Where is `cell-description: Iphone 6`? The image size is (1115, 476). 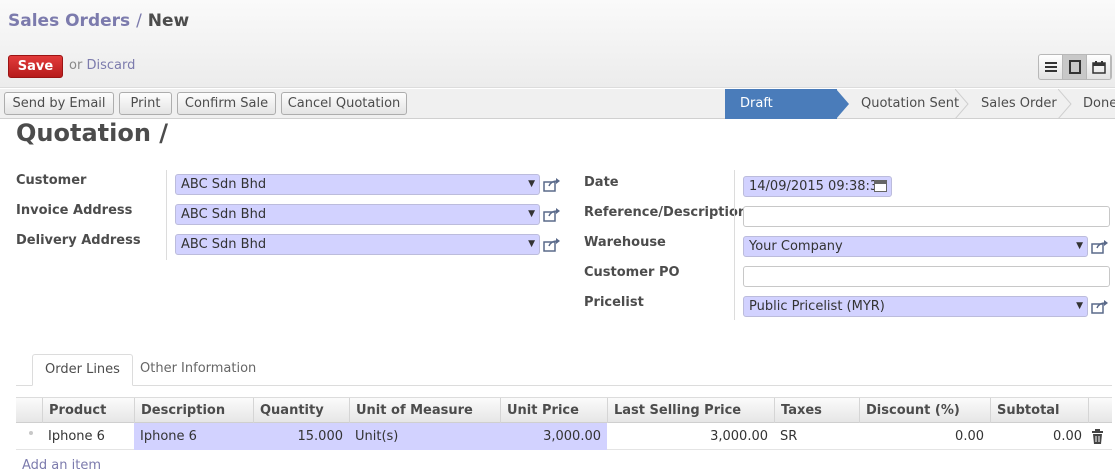
cell-description: Iphone 6 is located at coordinates (193, 436).